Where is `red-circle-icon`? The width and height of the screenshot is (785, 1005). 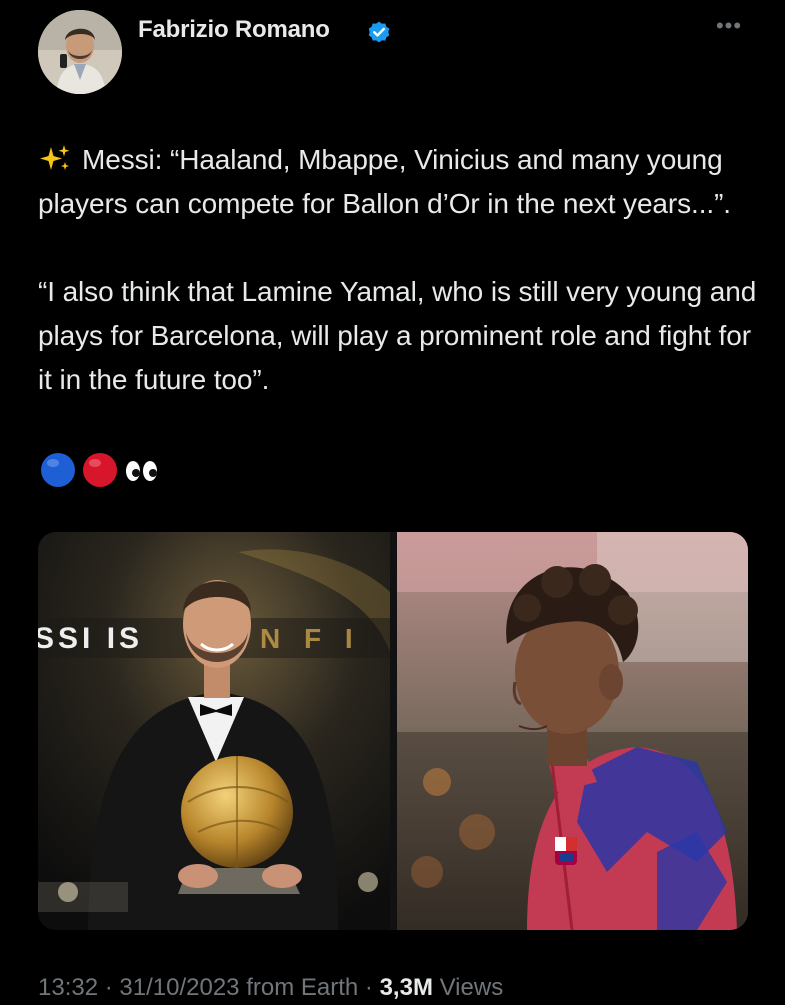 red-circle-icon is located at coordinates (100, 470).